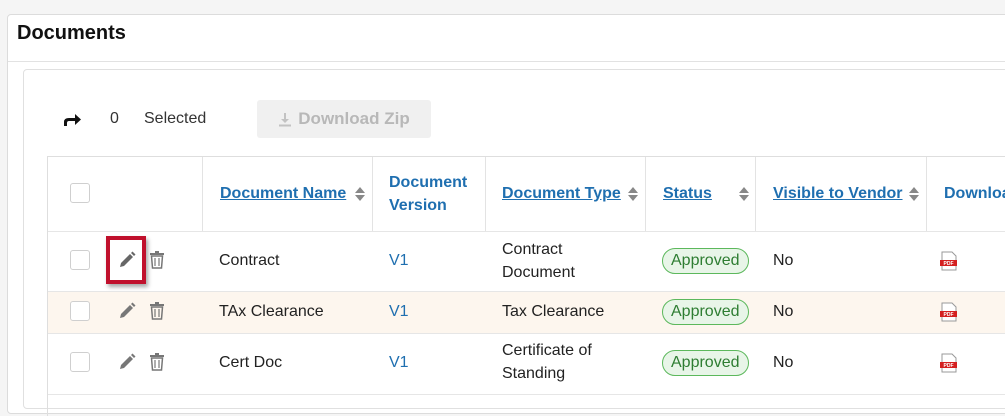  Describe the element at coordinates (561, 193) in the screenshot. I see `column-header-document-type: Document Type` at that location.